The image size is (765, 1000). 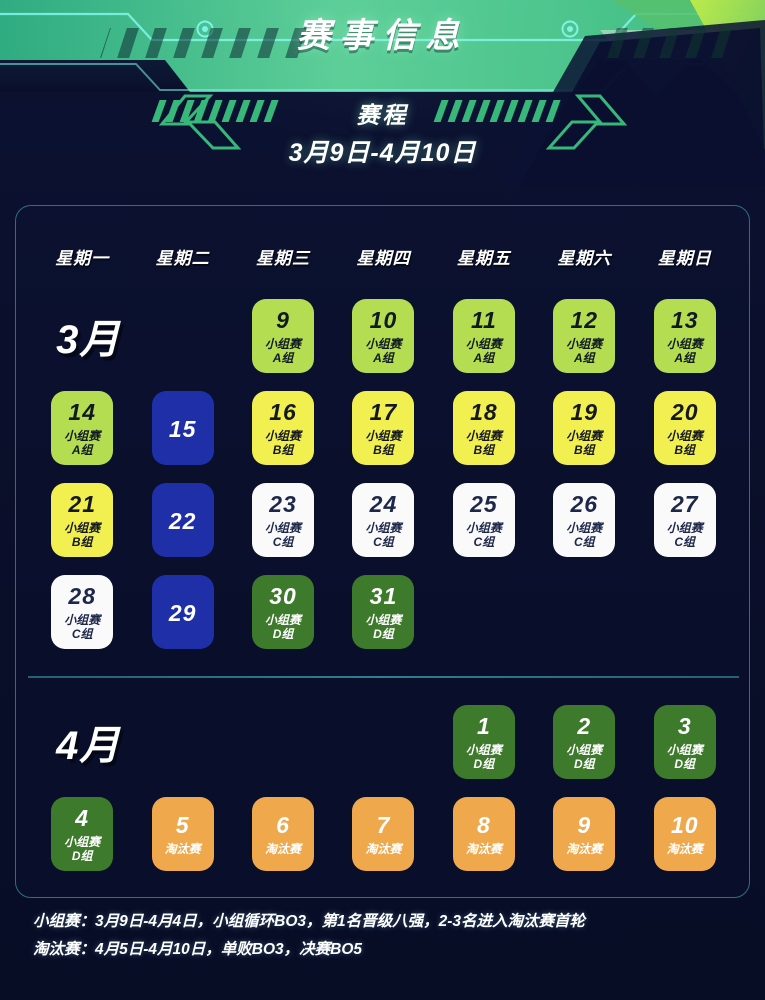 What do you see at coordinates (383, 428) in the screenshot?
I see `day-cell-17: 17 小组赛 B组` at bounding box center [383, 428].